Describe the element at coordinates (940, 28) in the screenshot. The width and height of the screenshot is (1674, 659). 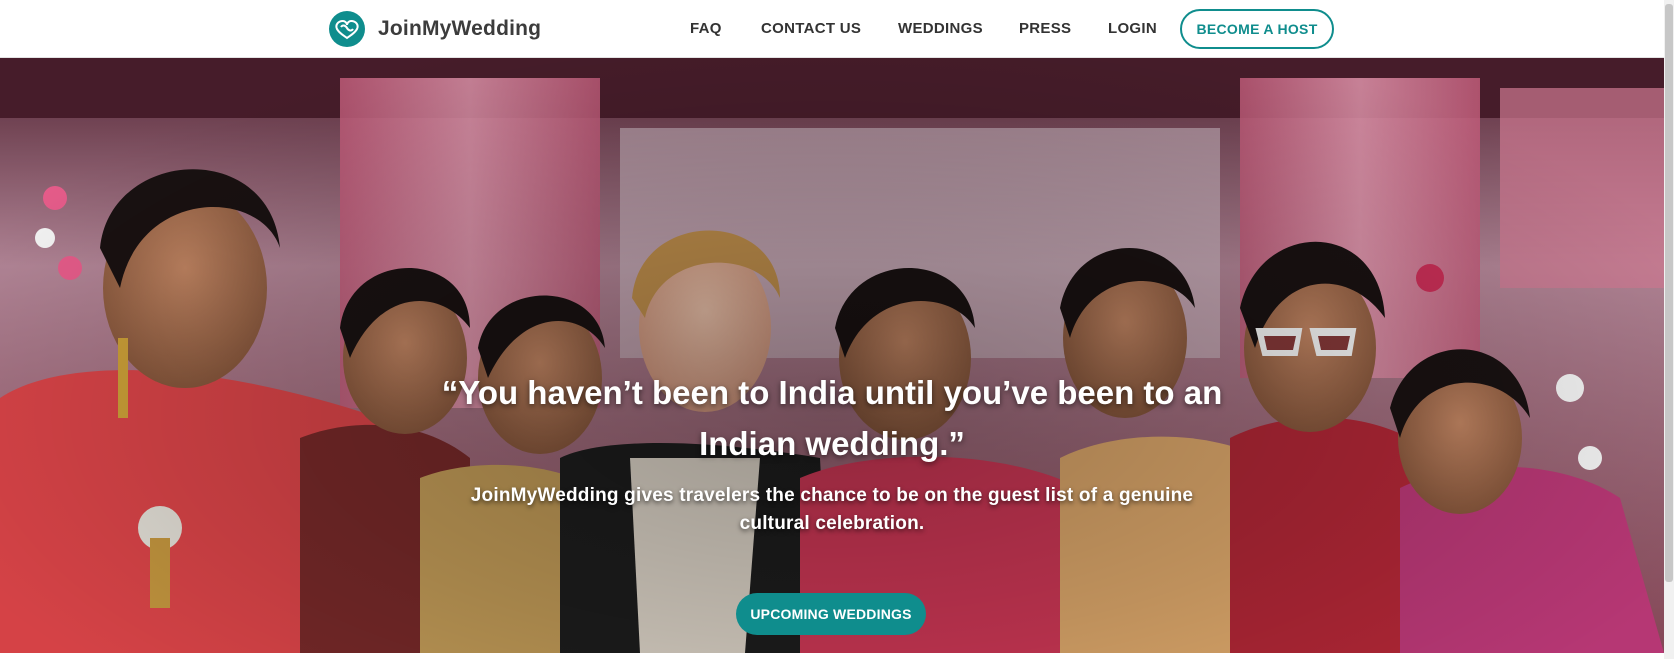
I see `nav-weddings: WEDDINGS` at that location.